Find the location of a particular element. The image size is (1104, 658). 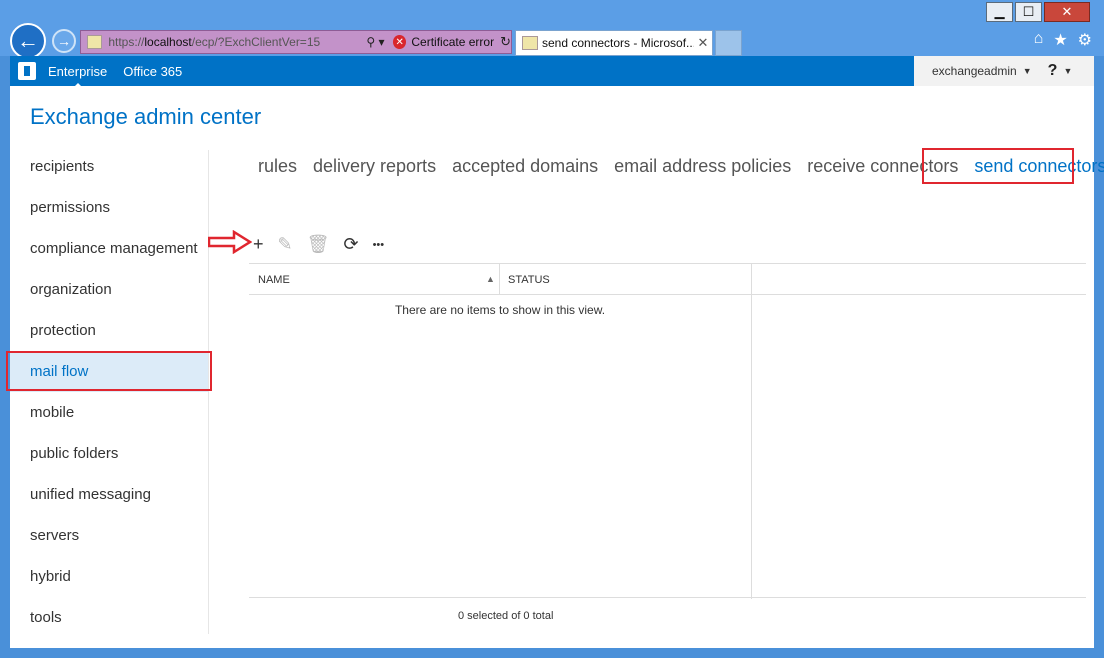

site-favicon-icon is located at coordinates (95, 42).